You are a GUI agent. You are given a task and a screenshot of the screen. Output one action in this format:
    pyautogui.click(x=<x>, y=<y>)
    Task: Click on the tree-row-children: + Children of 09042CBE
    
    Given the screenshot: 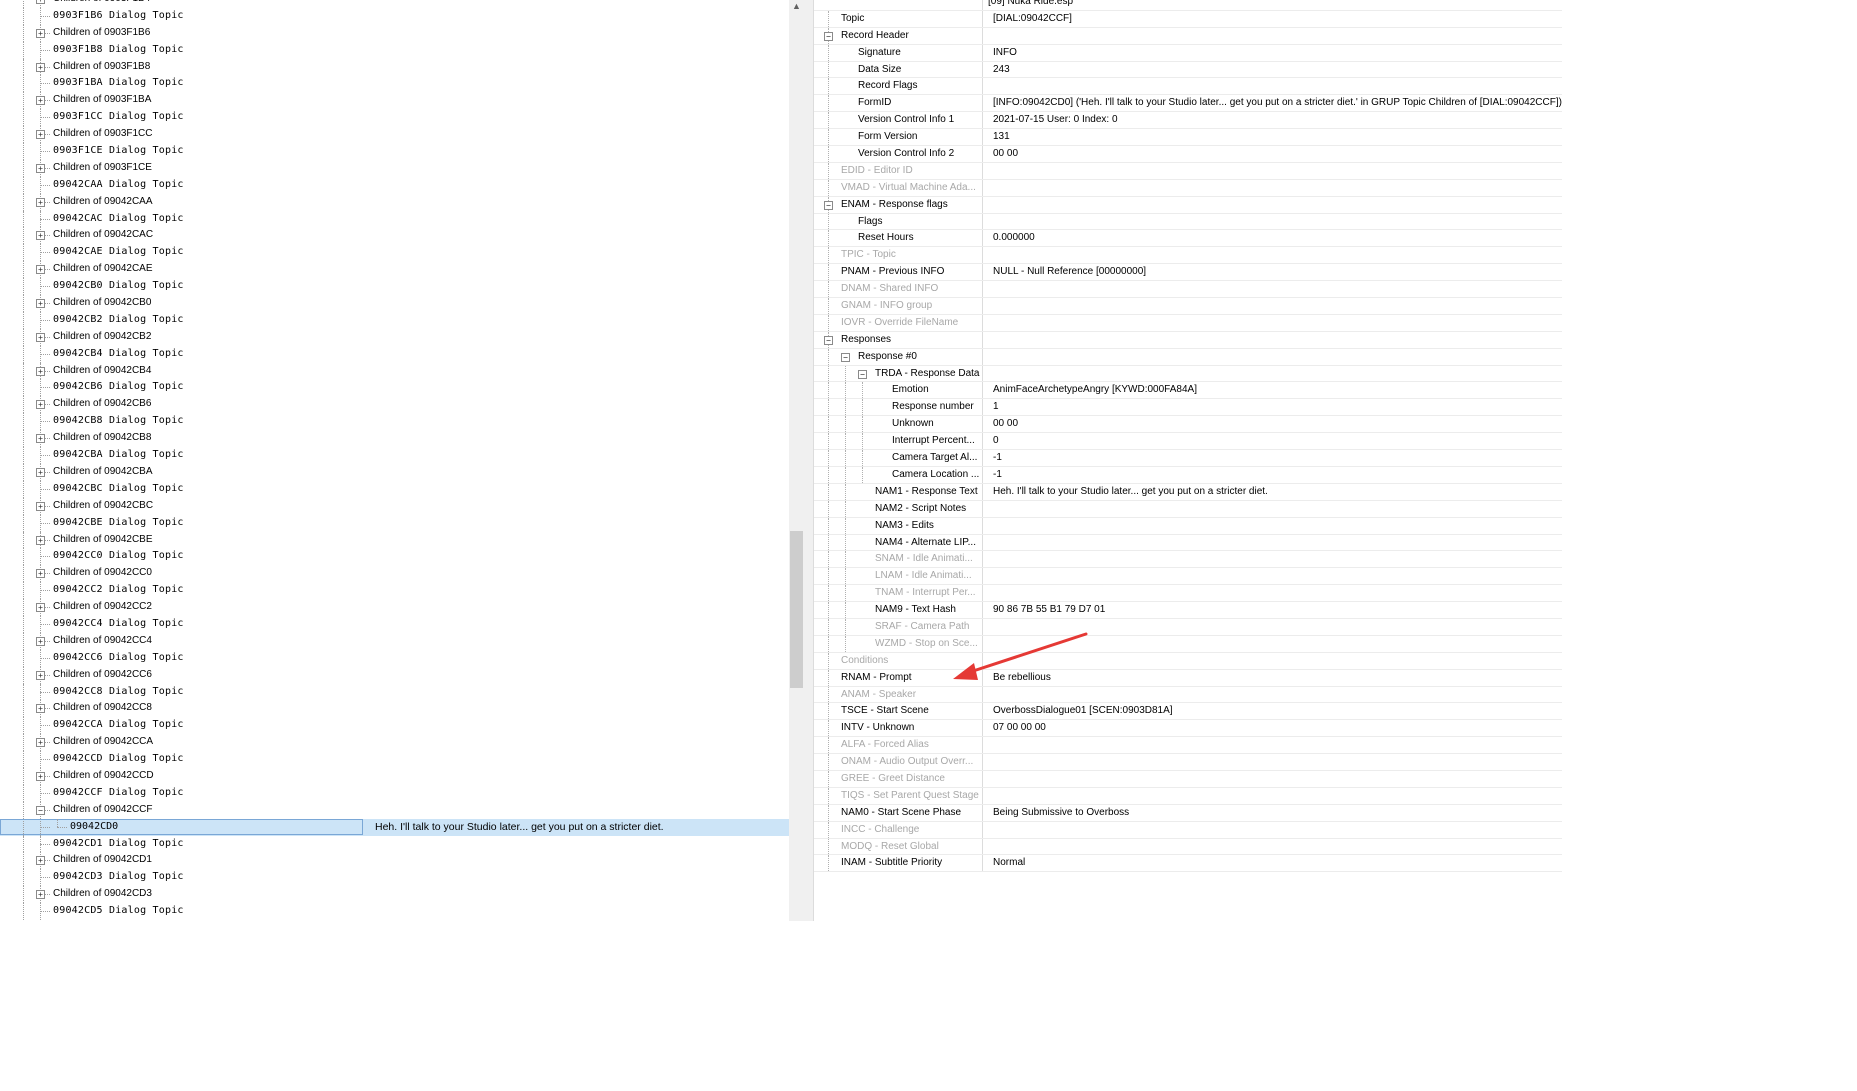 What is the action you would take?
    pyautogui.click(x=394, y=540)
    